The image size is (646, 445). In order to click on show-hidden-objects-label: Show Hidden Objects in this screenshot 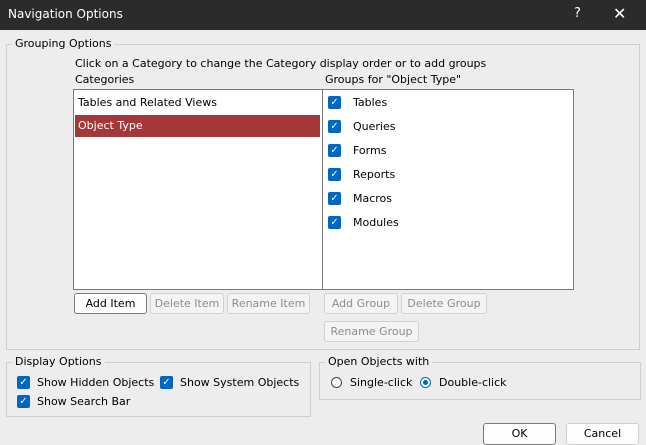, I will do `click(96, 382)`.